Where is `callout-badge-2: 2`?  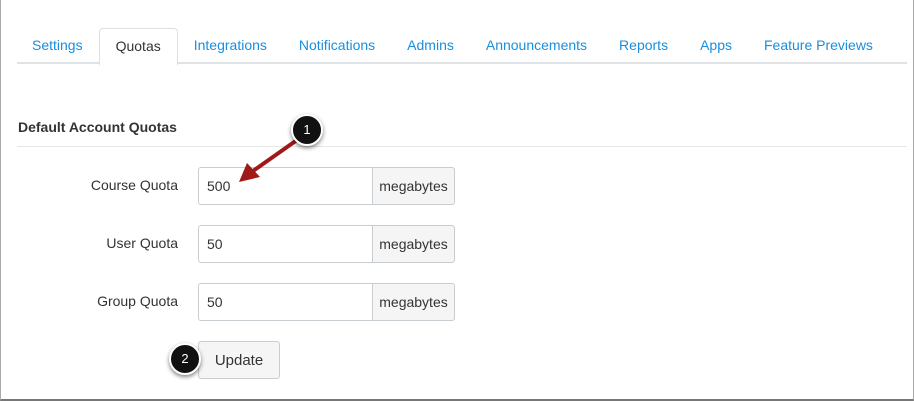 callout-badge-2: 2 is located at coordinates (185, 359).